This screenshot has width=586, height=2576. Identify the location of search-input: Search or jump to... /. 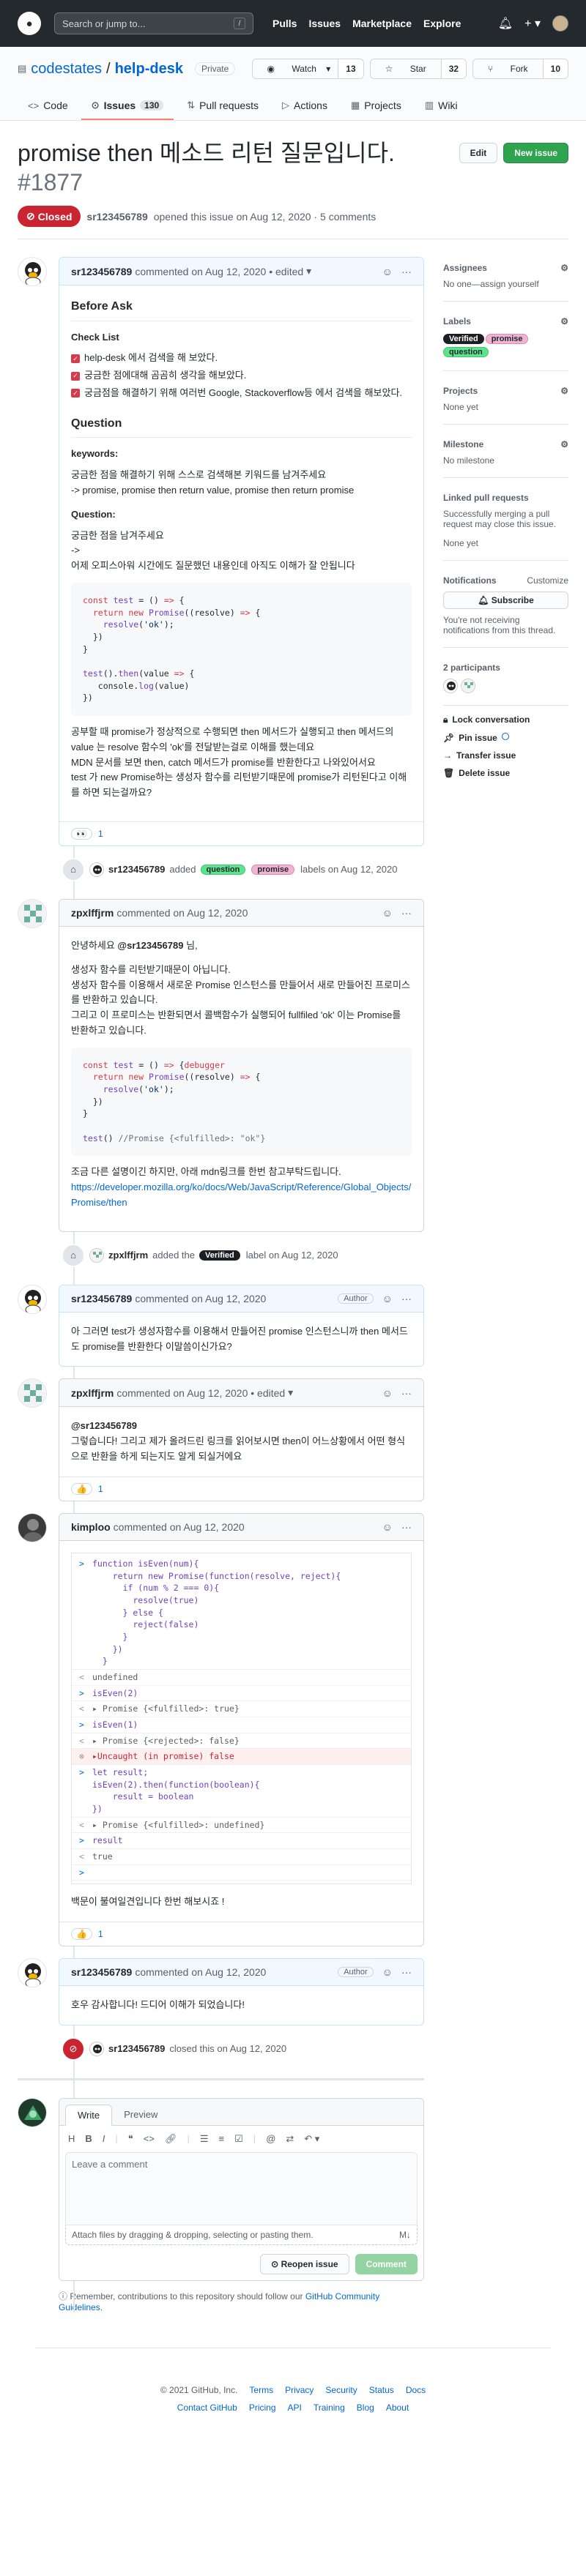
(154, 23).